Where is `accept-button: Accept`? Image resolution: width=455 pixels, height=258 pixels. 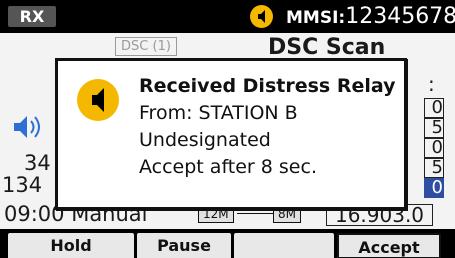 accept-button: Accept is located at coordinates (389, 245).